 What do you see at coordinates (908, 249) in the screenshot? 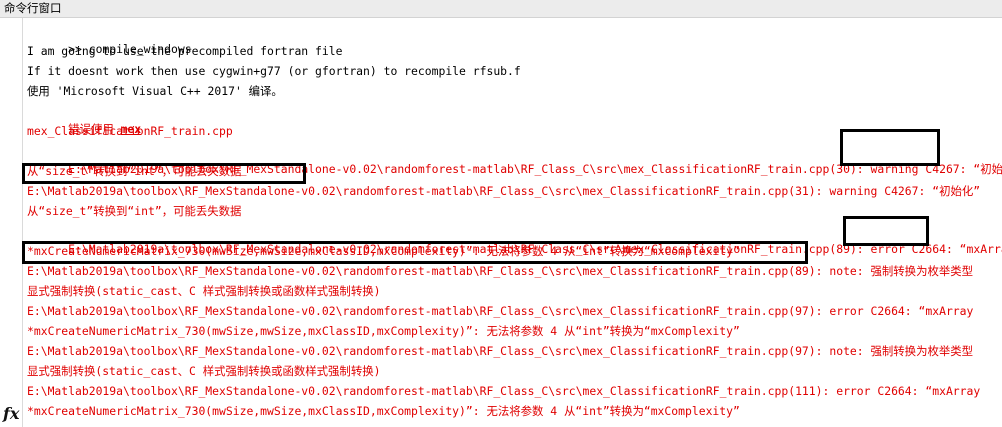
I see `error-code: error C2664` at bounding box center [908, 249].